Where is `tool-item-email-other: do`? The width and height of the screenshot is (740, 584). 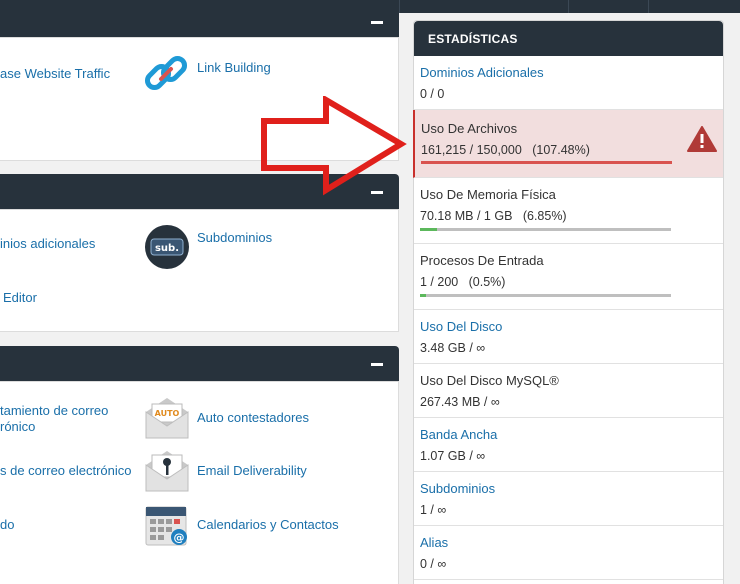 tool-item-email-other: do is located at coordinates (7, 524).